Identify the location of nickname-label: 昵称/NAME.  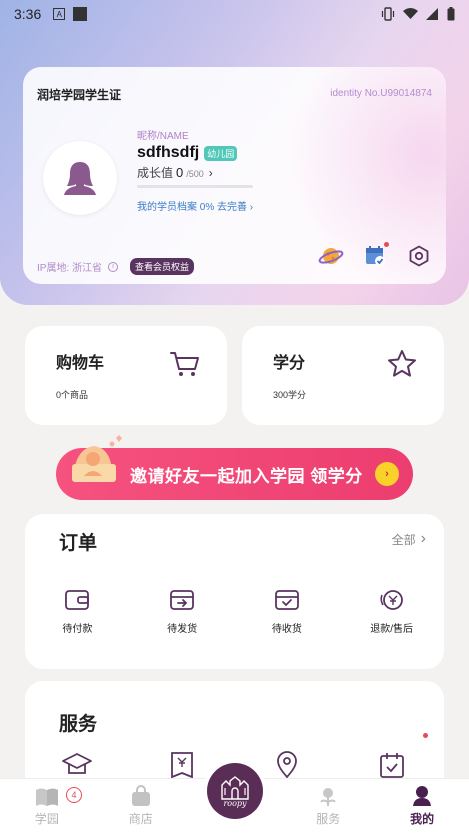
(163, 136).